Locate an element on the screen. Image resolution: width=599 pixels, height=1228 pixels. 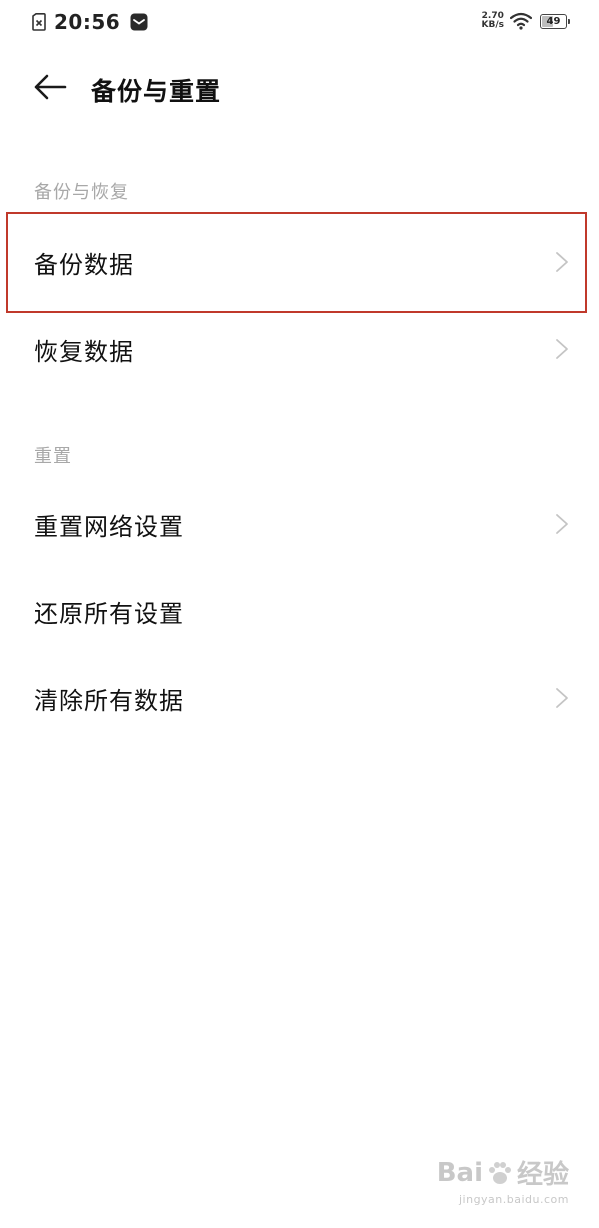
watermark-logo: Bai 经验 is located at coordinates (503, 1172).